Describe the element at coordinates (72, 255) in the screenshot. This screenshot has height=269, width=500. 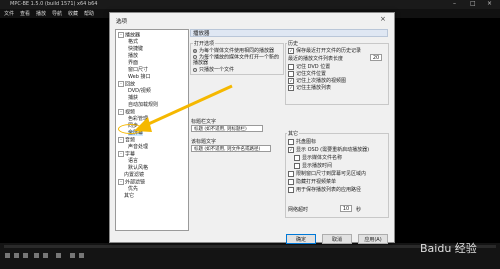
I see `slow-icon` at that location.